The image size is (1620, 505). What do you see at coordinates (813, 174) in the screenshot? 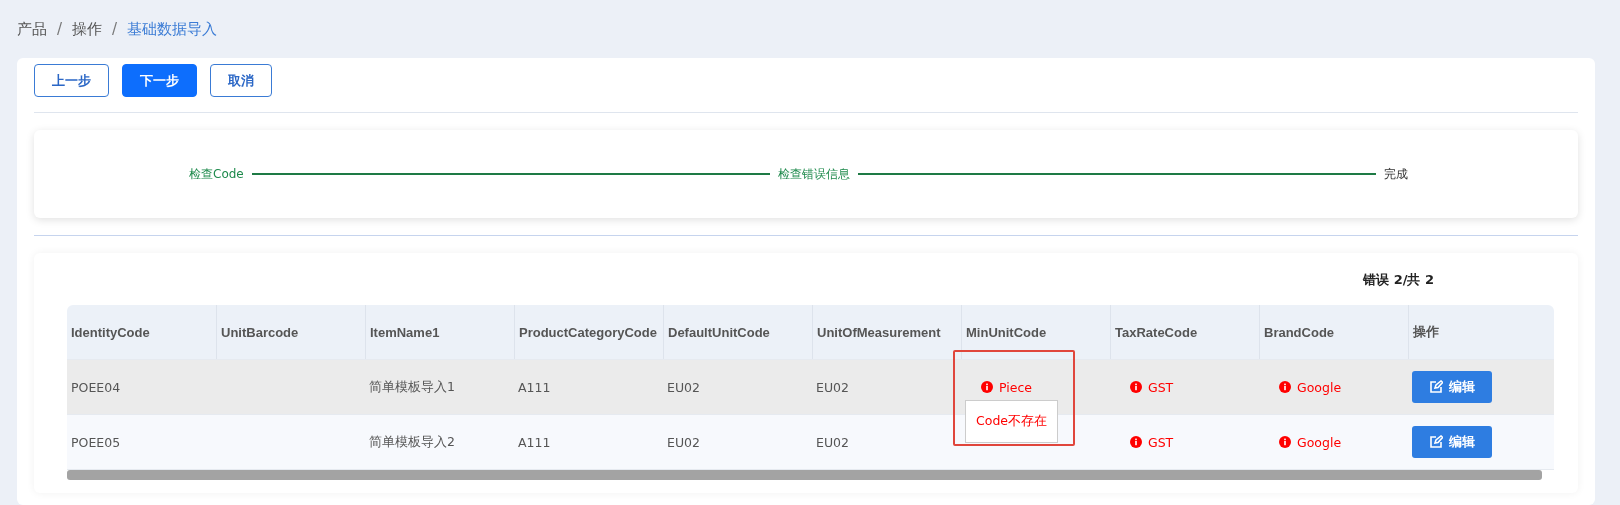
I see `step-label: 检查错误信息` at bounding box center [813, 174].